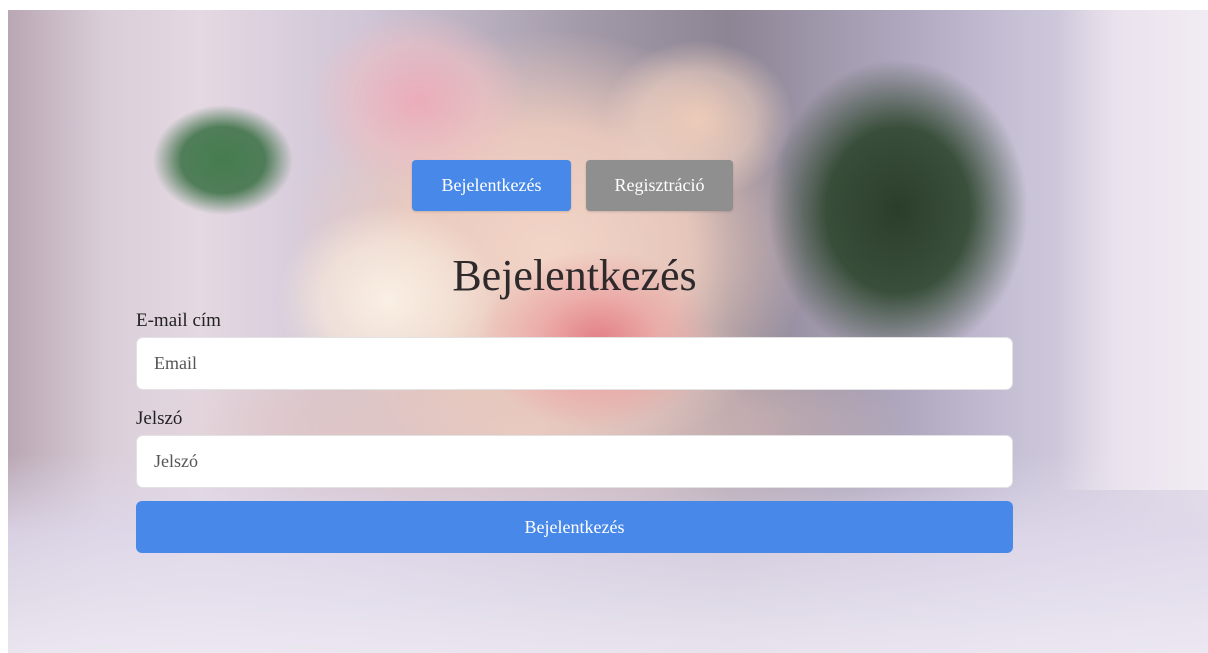 The height and width of the screenshot is (653, 1208). I want to click on login-submit-button: Bejelentkezés, so click(574, 527).